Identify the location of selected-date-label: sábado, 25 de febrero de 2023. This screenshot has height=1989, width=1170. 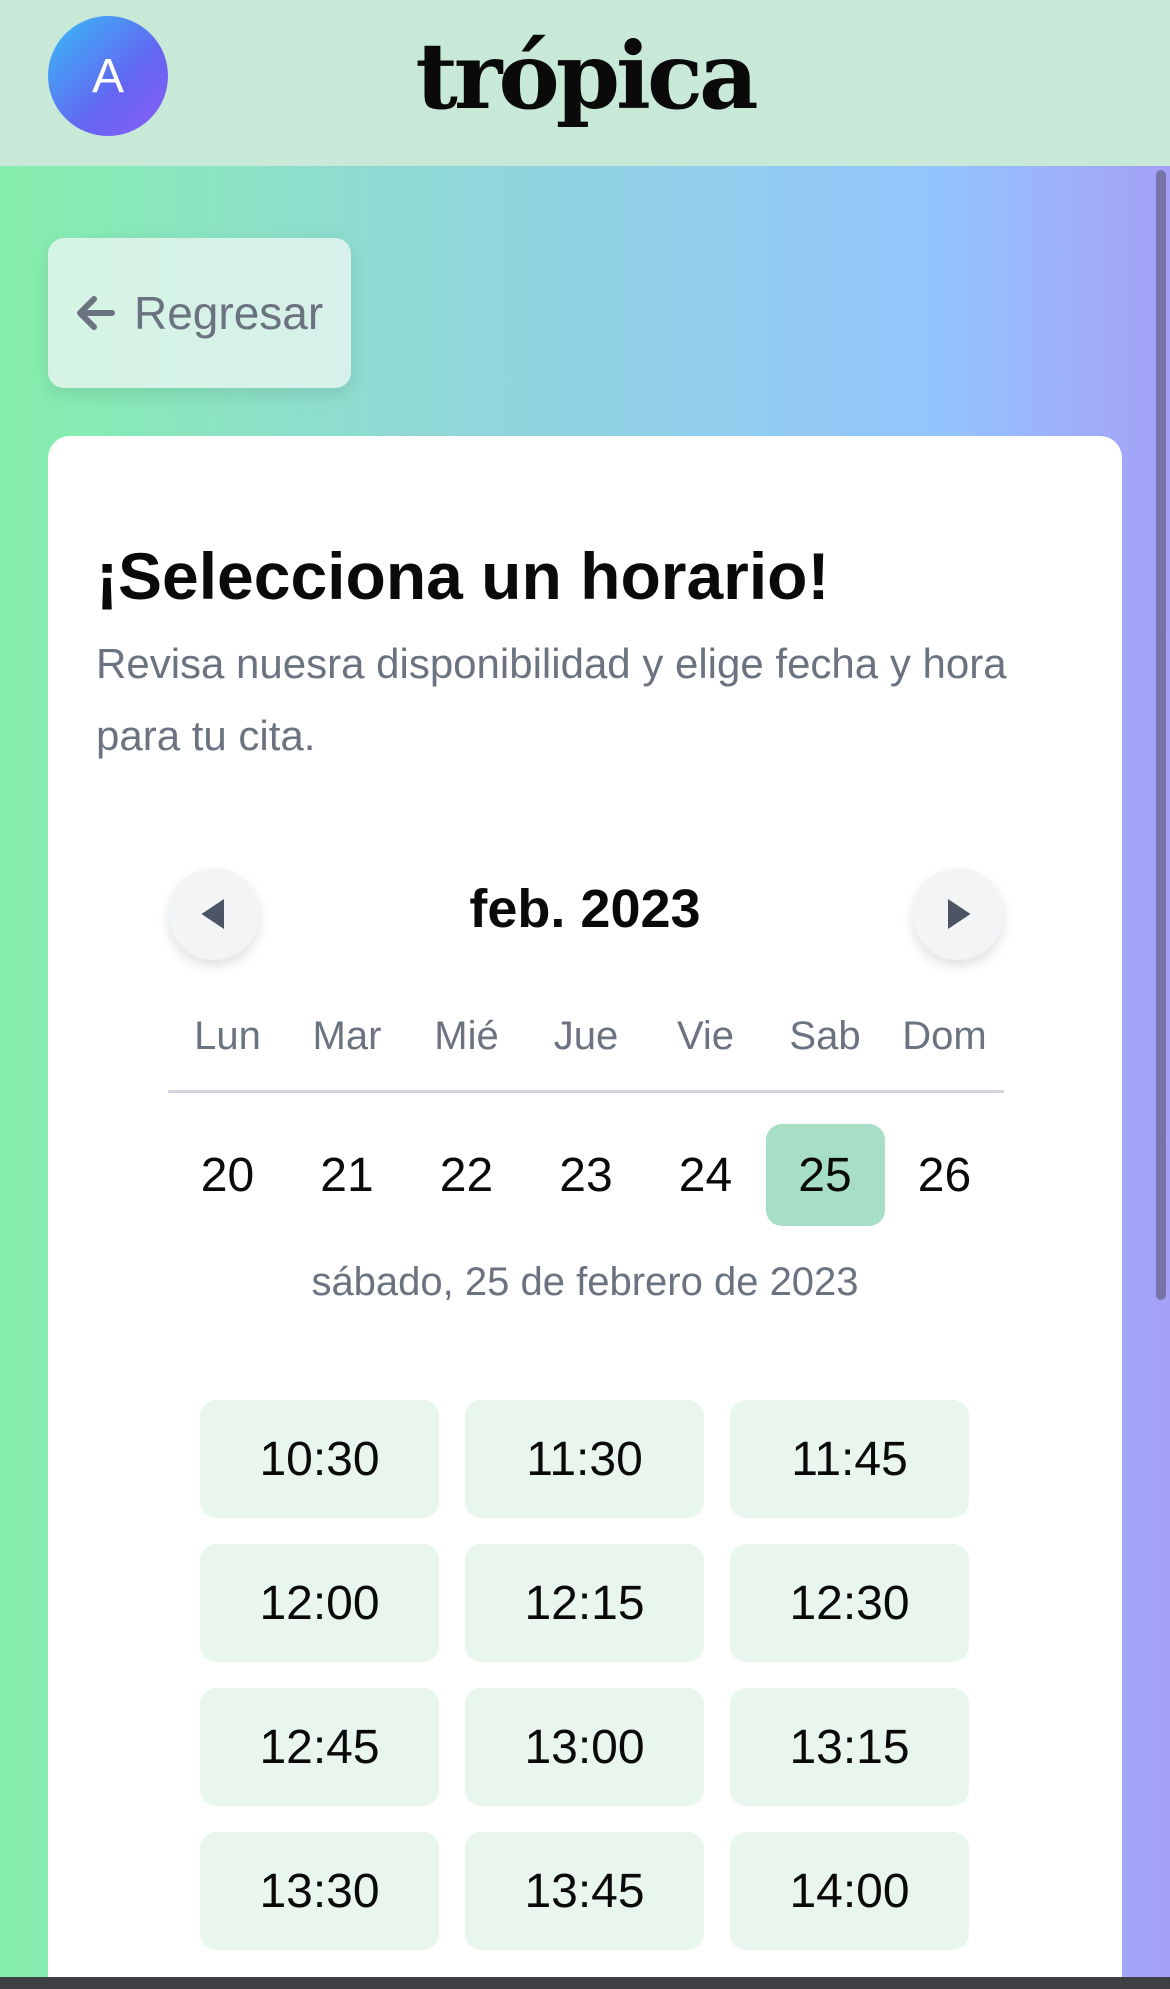
(585, 1282).